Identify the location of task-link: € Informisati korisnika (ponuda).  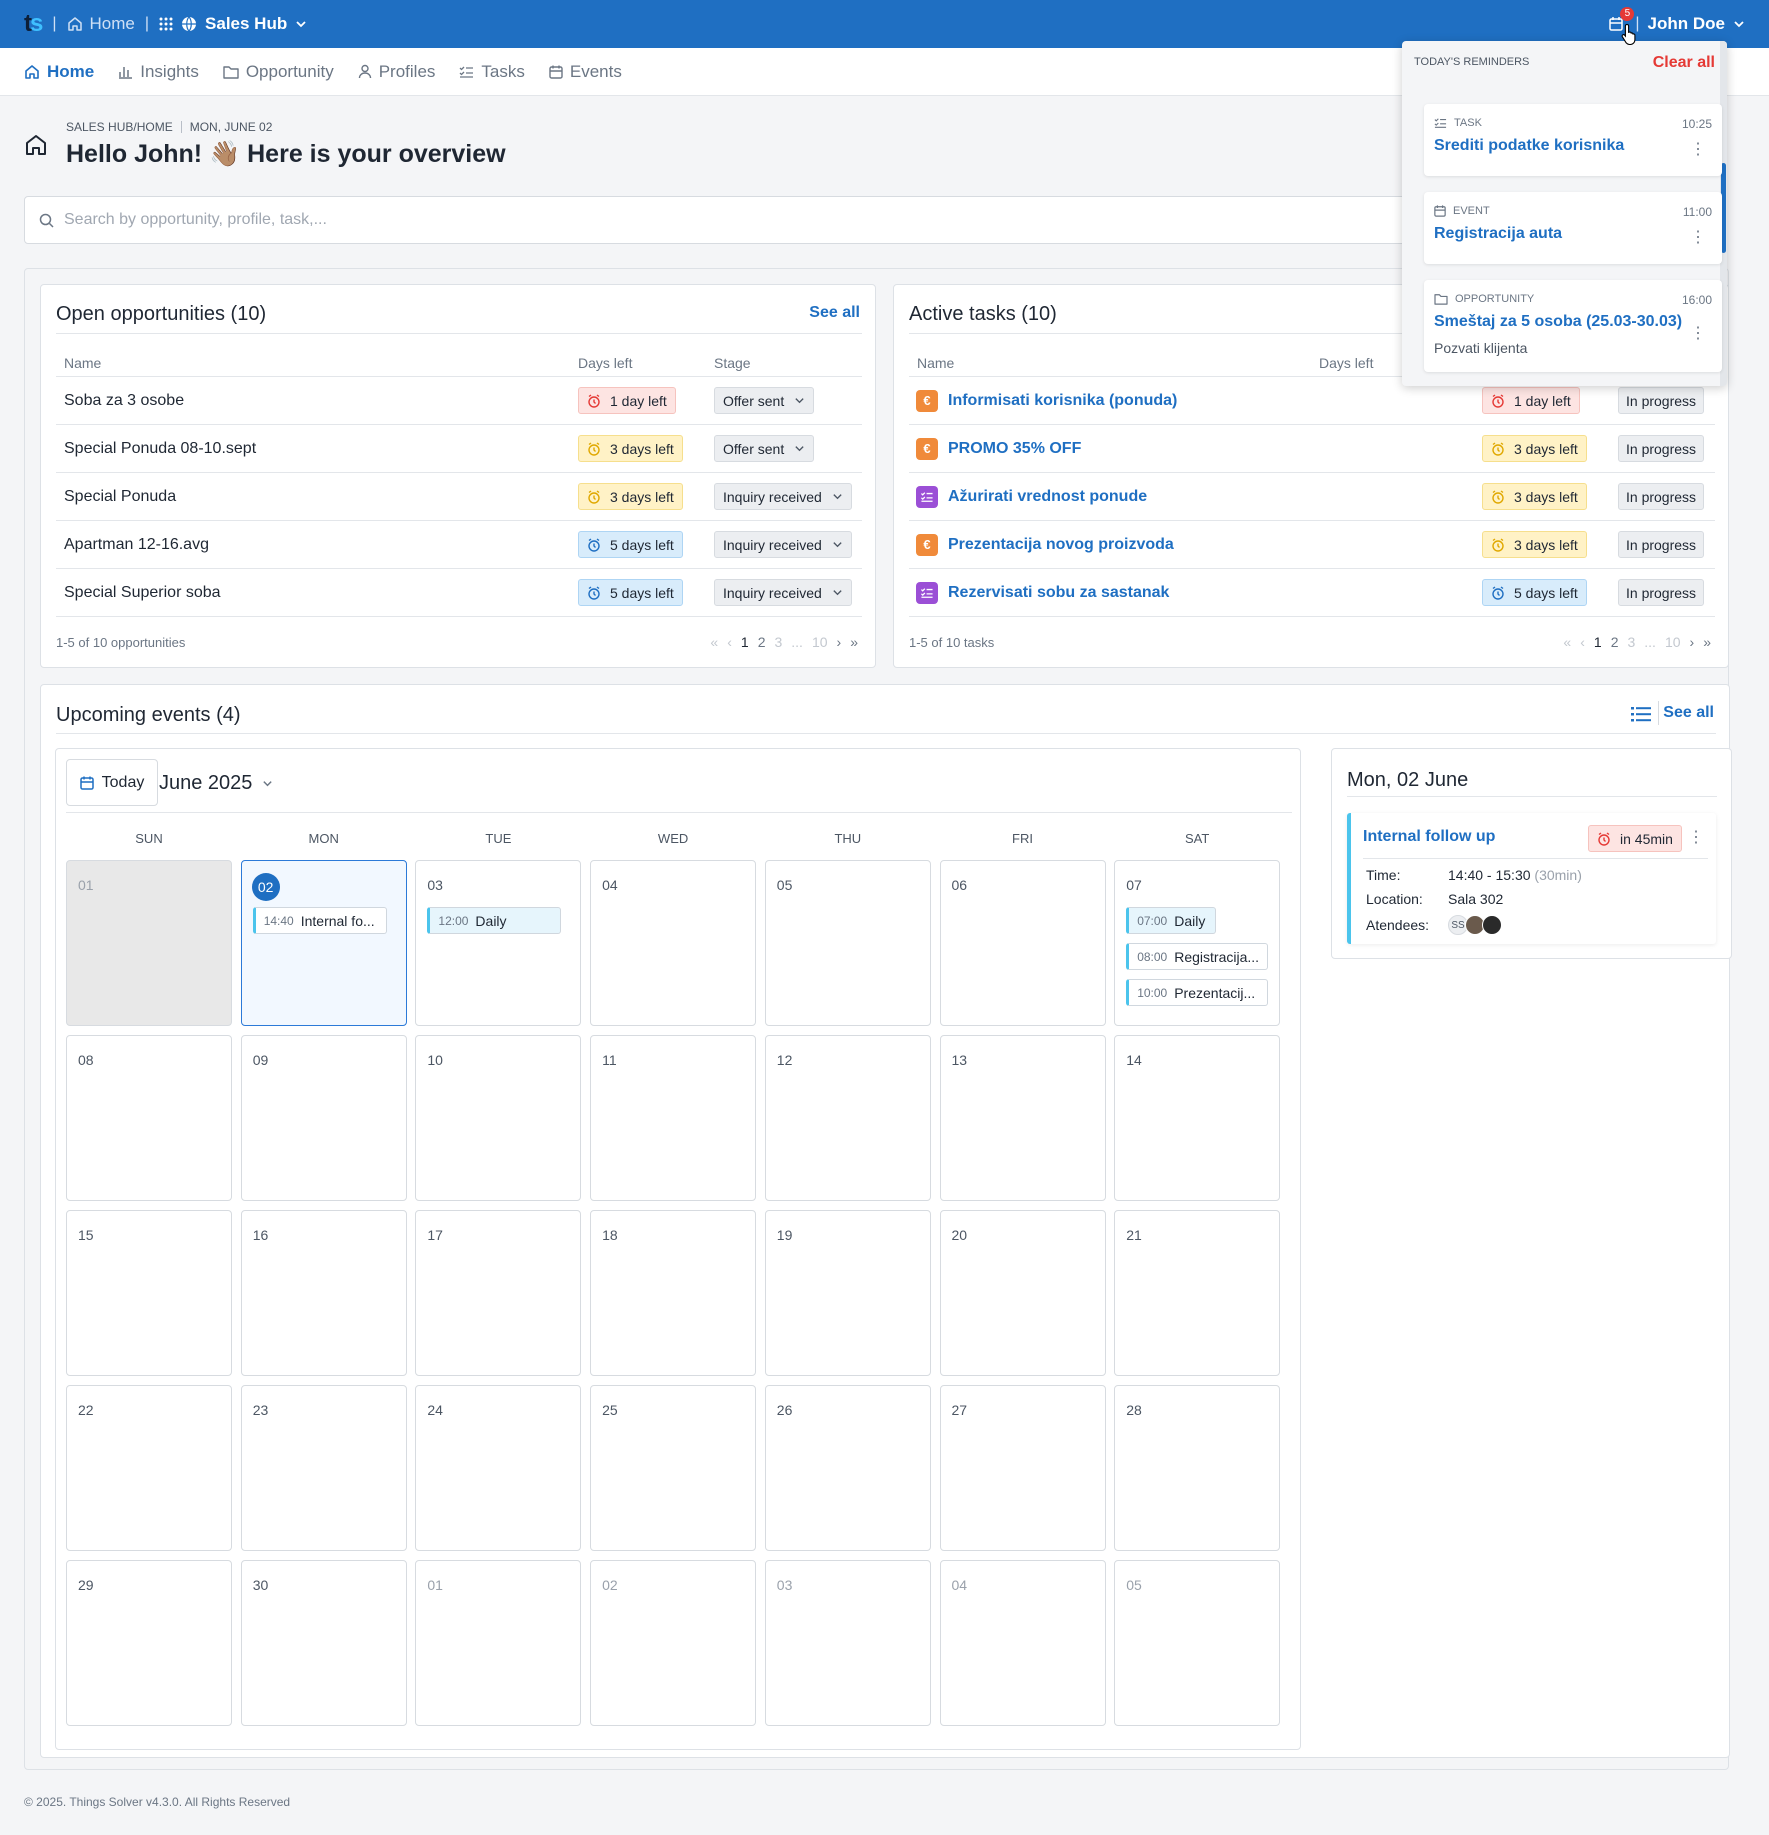
(1046, 400).